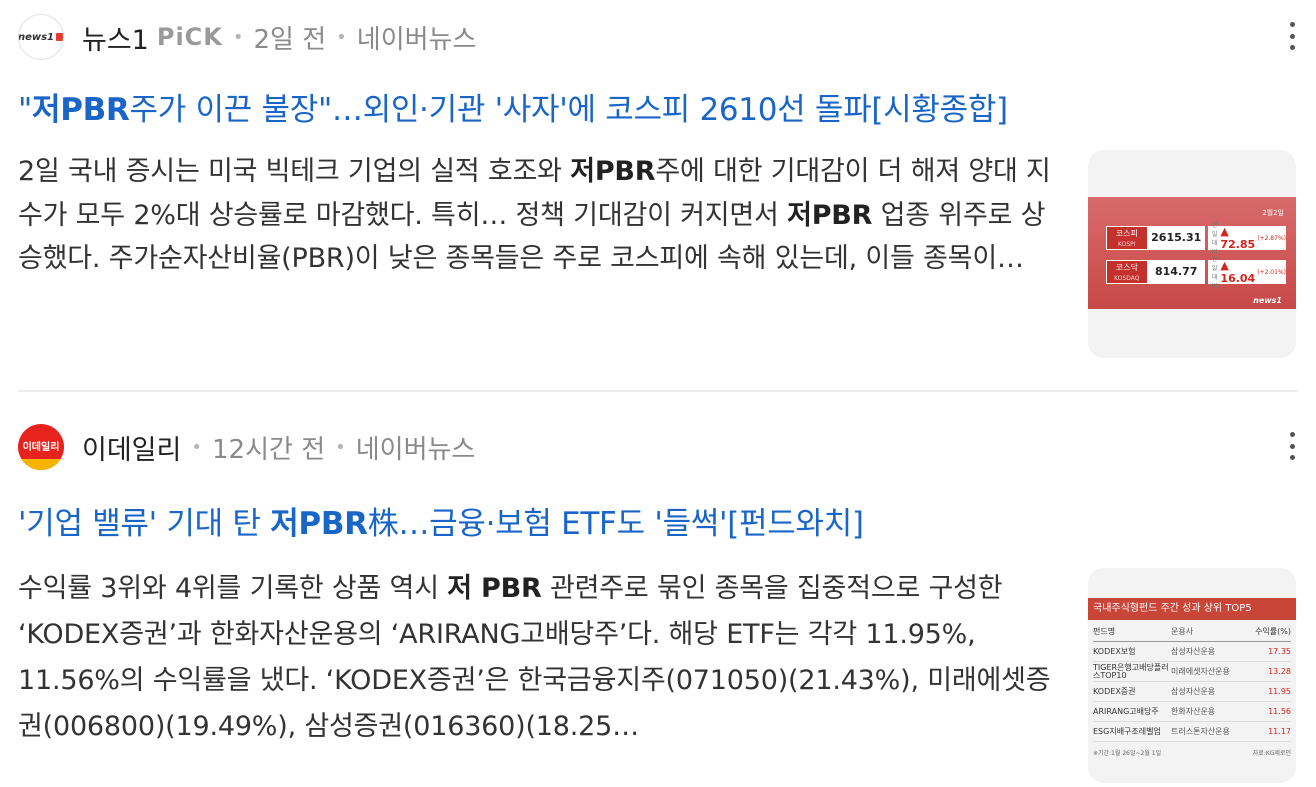 The width and height of the screenshot is (1316, 787). I want to click on table-header: 펀드명 운용사 수익률(%), so click(1192, 632).